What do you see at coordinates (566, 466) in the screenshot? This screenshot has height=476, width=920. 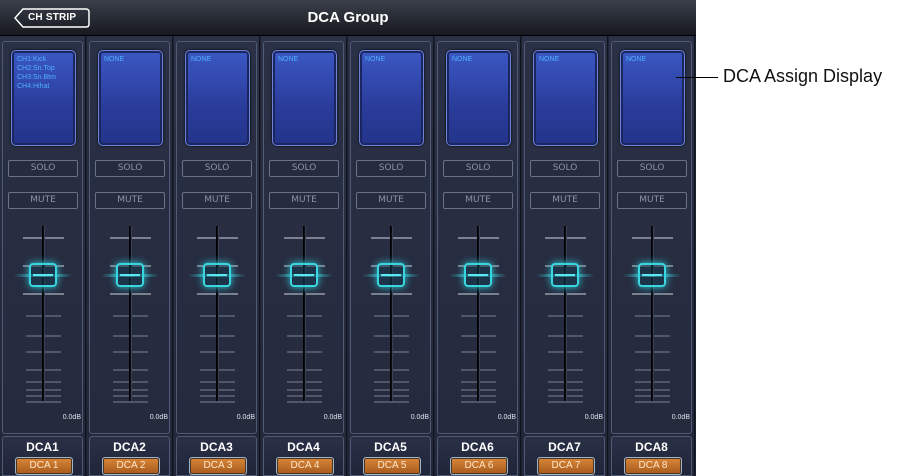 I see `dca-select-button: DCA 7` at bounding box center [566, 466].